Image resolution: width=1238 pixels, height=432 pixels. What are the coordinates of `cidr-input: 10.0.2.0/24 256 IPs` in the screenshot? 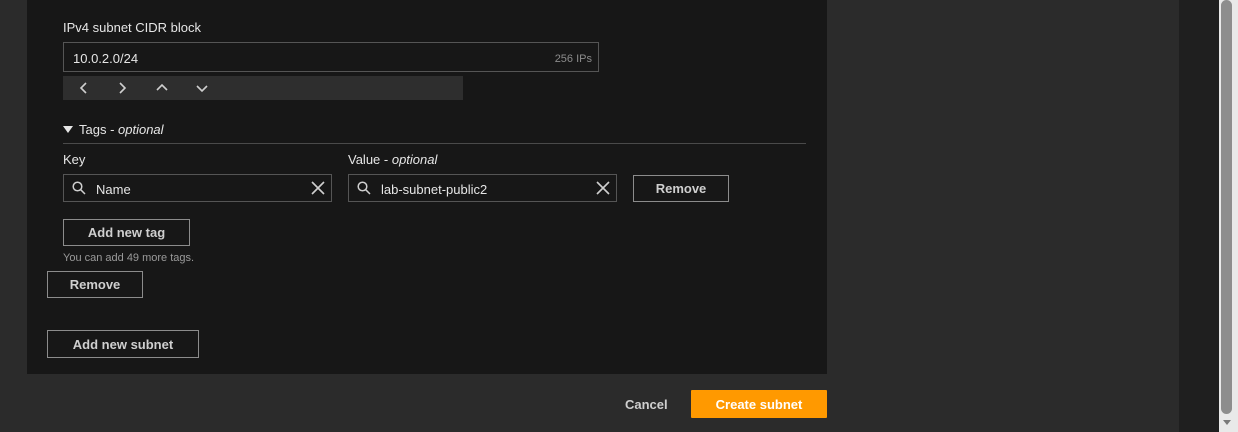 It's located at (331, 57).